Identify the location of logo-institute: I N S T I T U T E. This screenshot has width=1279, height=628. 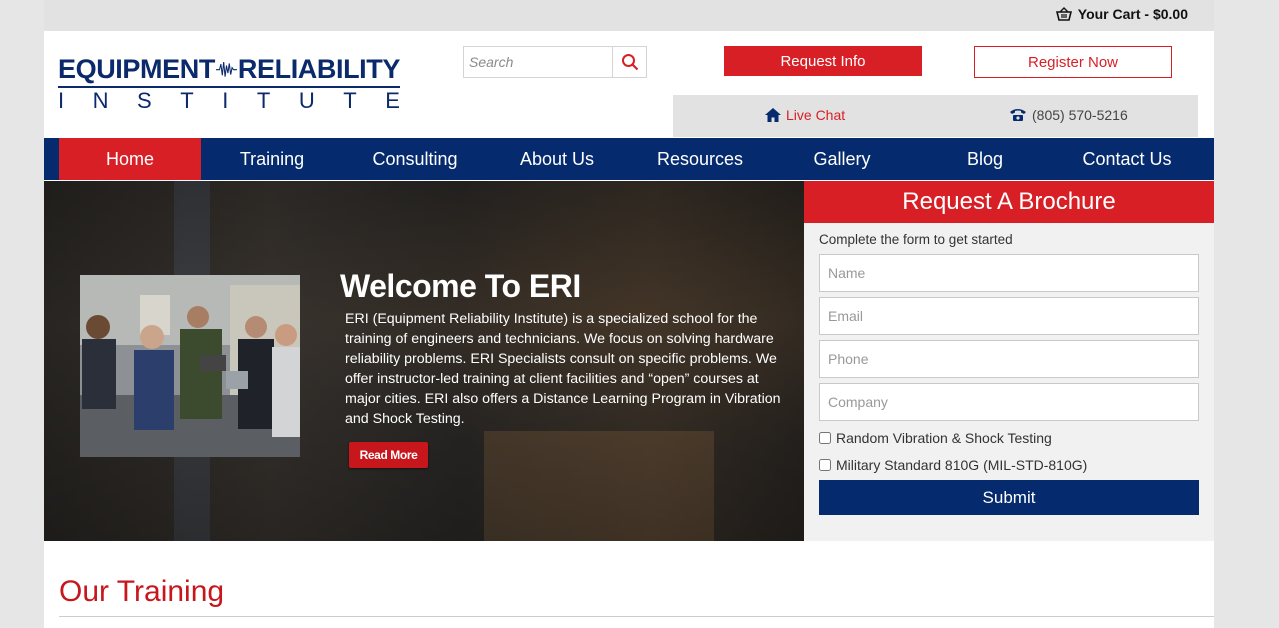
(229, 101).